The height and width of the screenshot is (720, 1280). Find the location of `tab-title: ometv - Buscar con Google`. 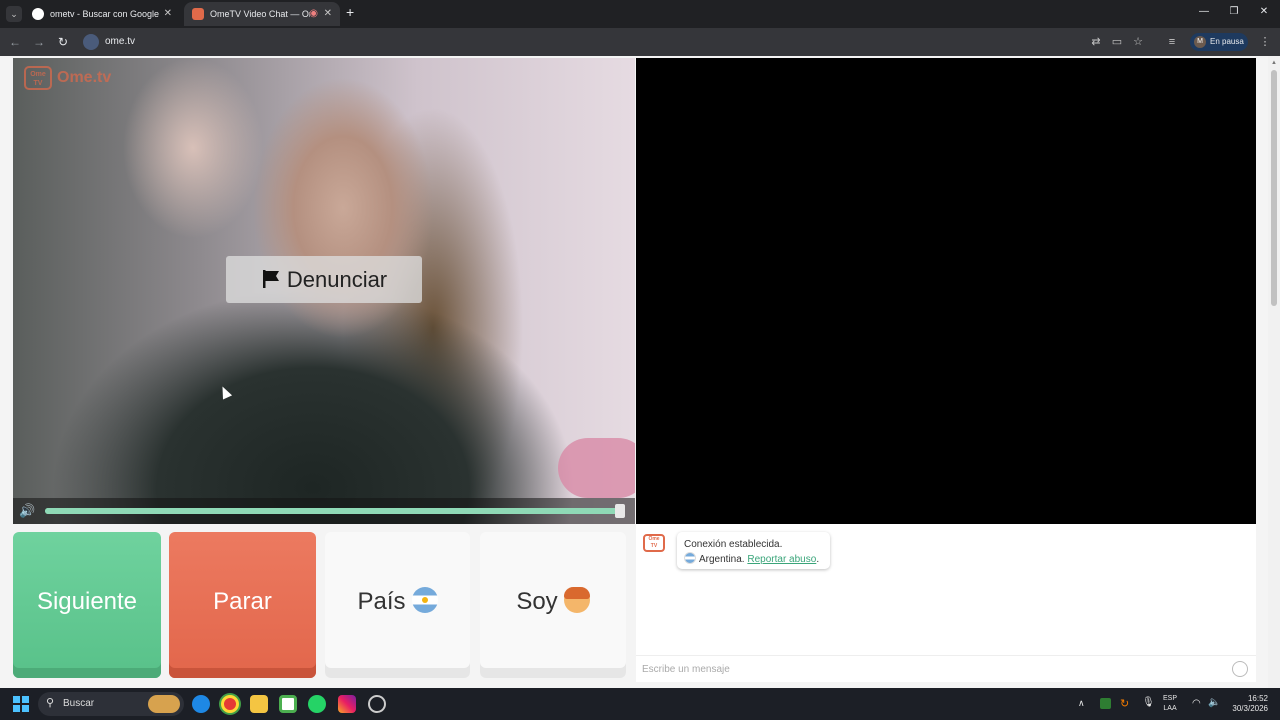

tab-title: ometv - Buscar con Google is located at coordinates (105, 14).